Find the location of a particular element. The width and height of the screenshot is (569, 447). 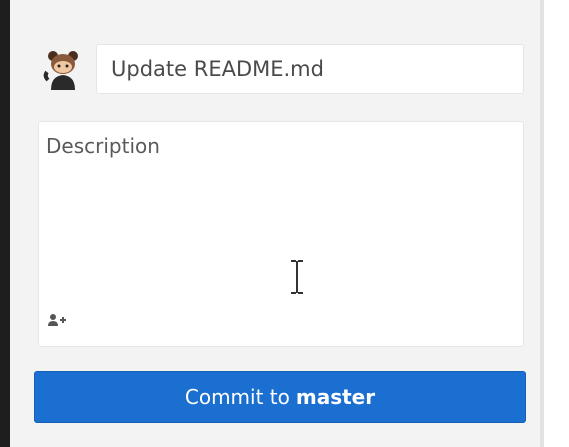

add-coauthor-icon is located at coordinates (58, 320).